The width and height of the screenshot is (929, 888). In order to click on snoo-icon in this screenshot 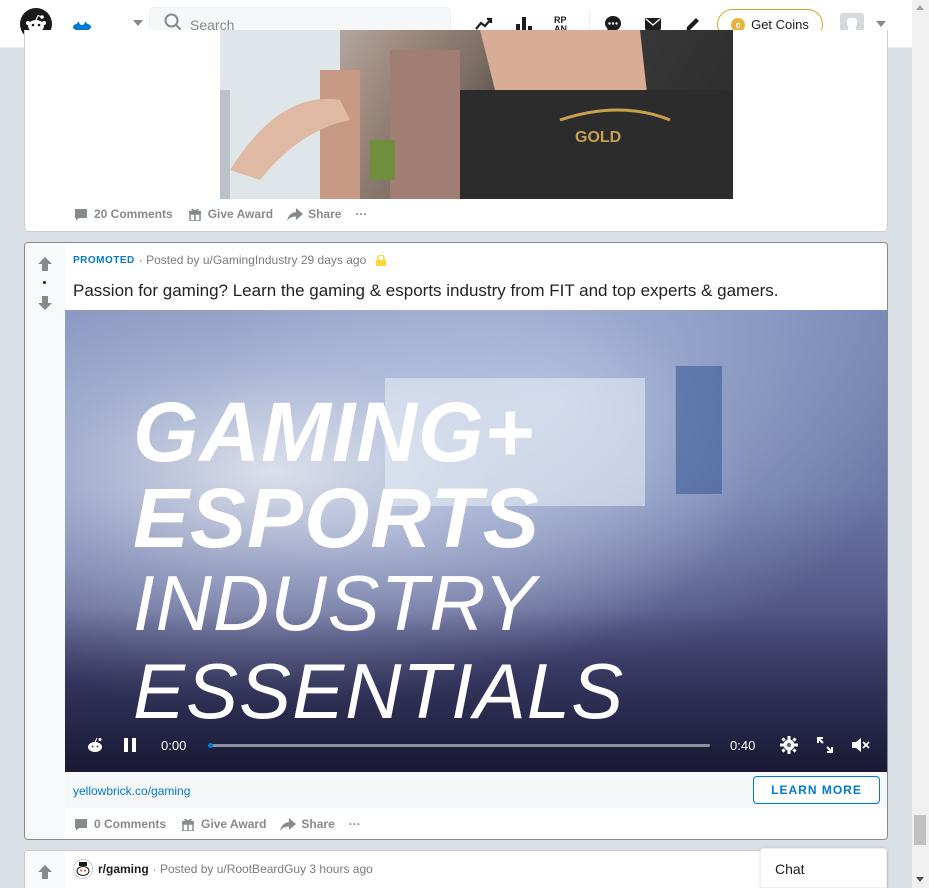, I will do `click(95, 745)`.